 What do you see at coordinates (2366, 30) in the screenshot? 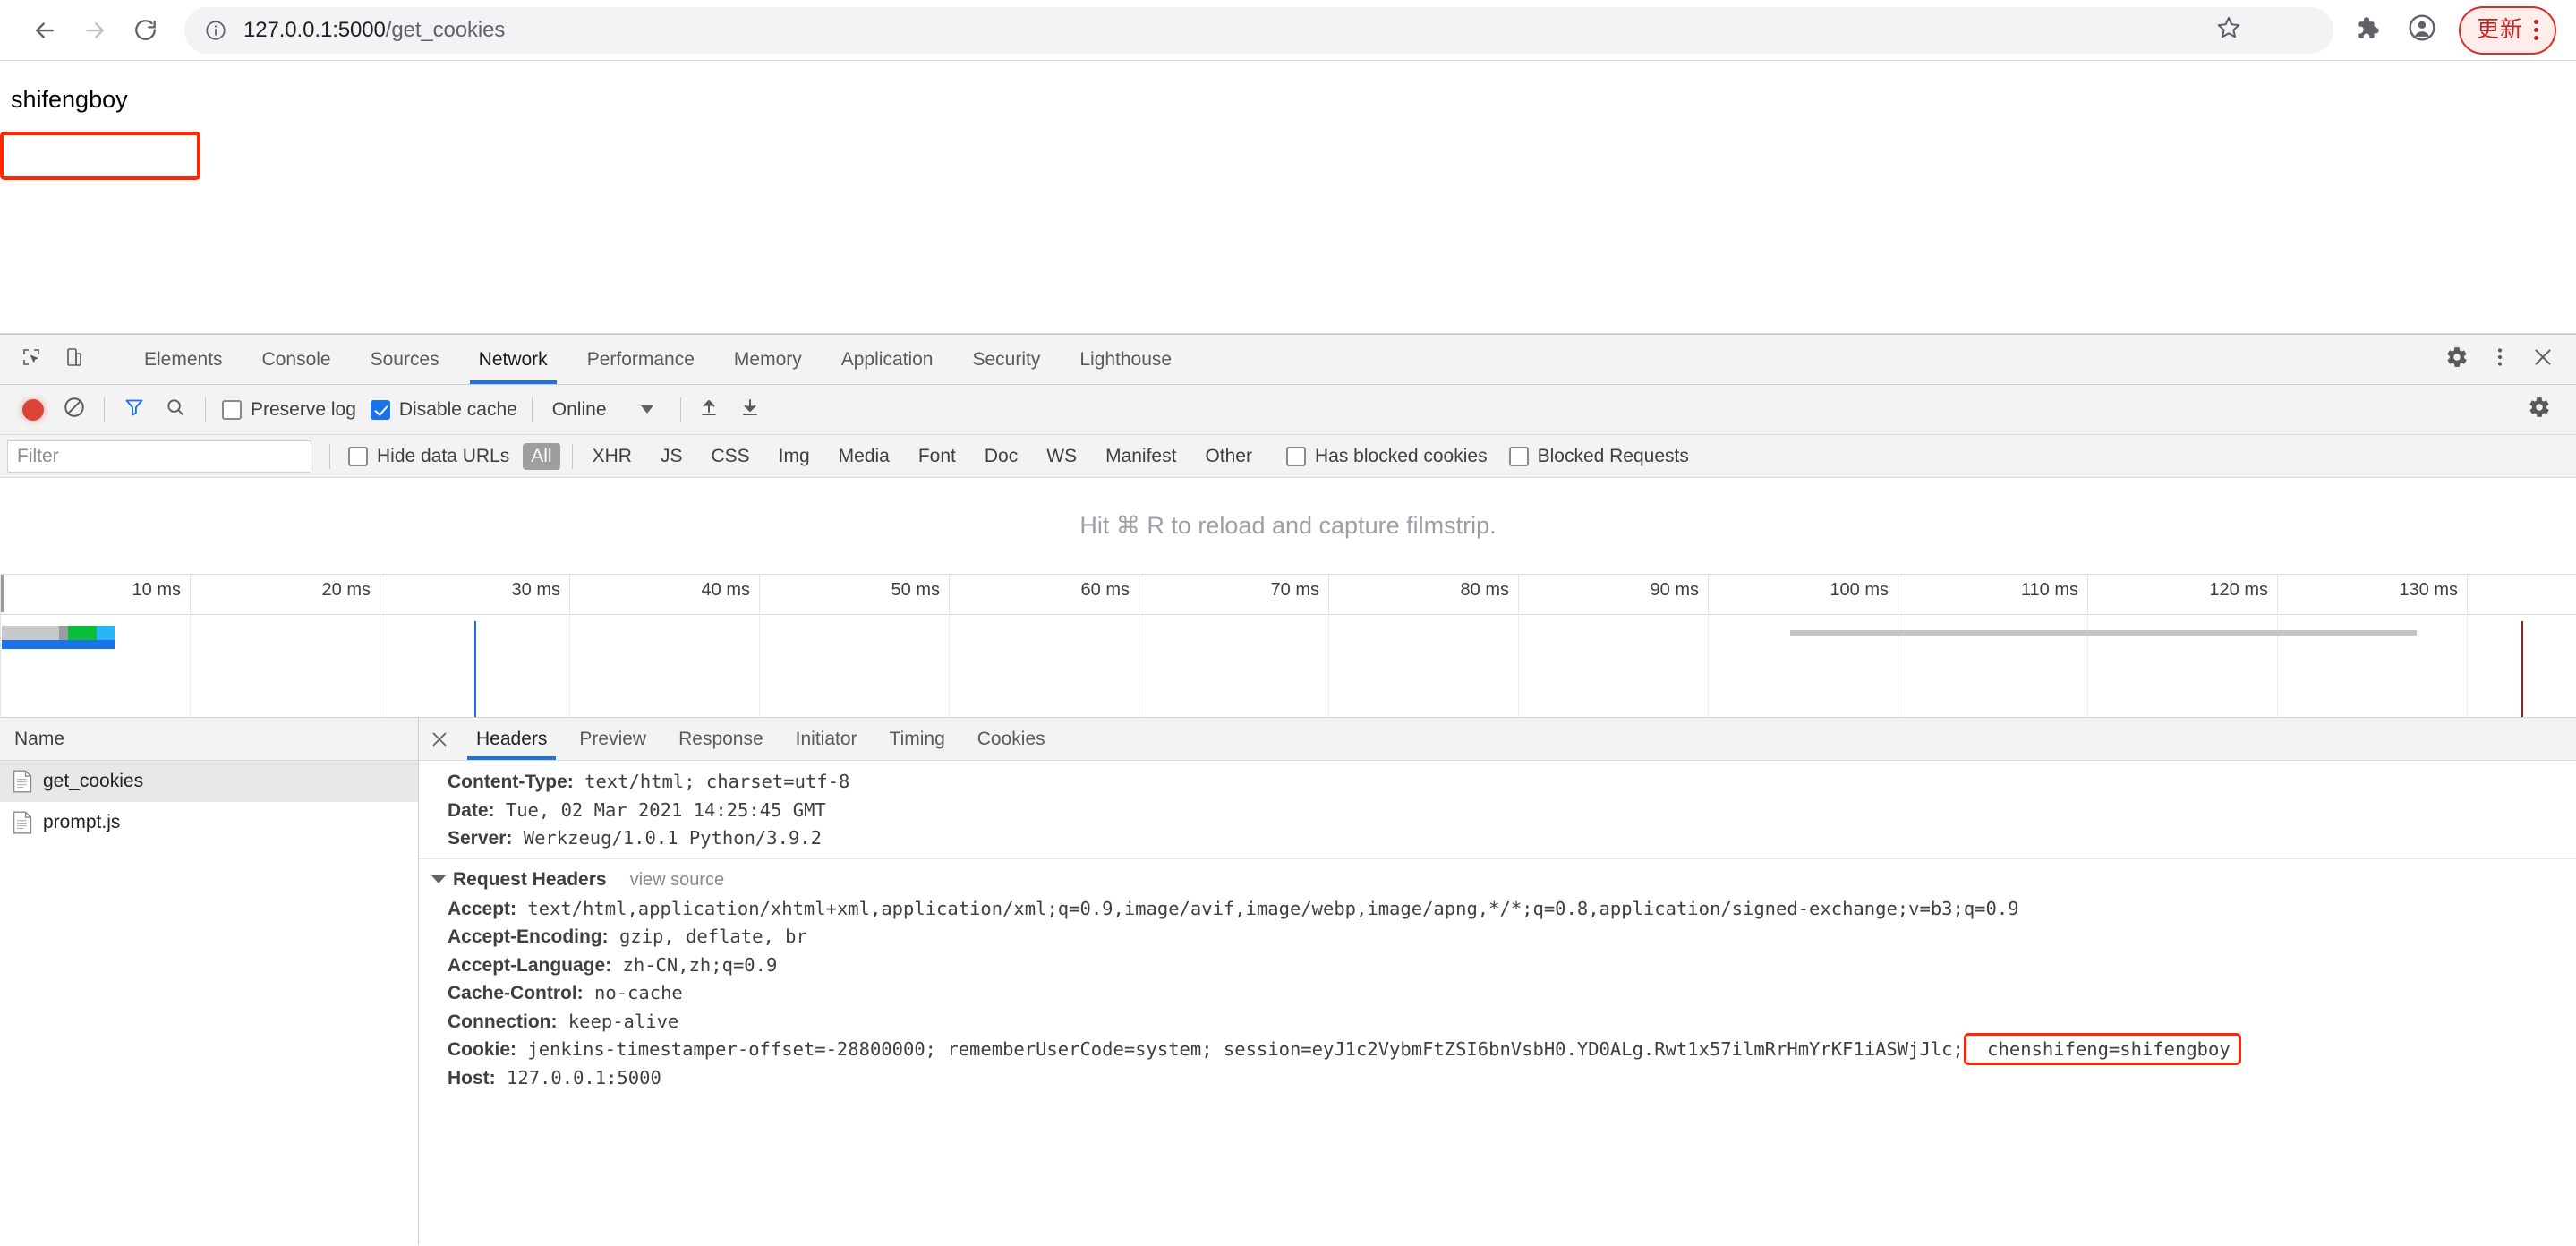
I see `extensions-button` at bounding box center [2366, 30].